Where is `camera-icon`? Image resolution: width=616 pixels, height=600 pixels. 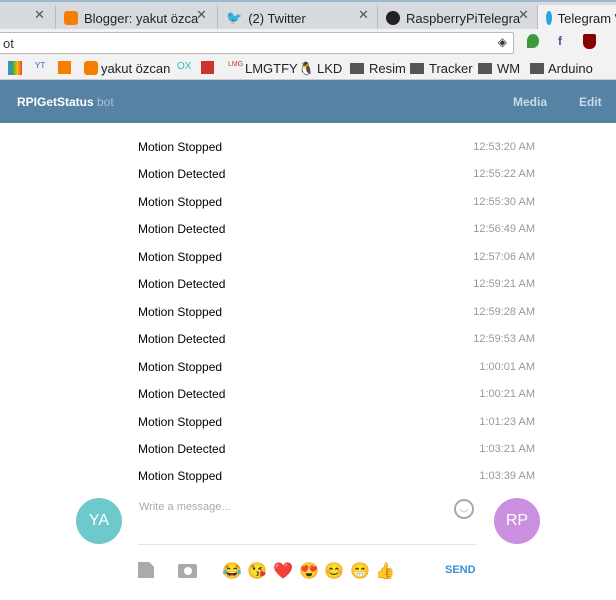 camera-icon is located at coordinates (187, 571).